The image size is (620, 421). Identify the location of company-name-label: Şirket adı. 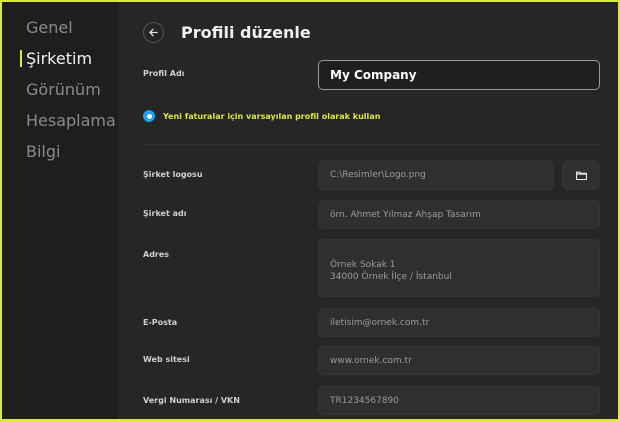
(165, 213).